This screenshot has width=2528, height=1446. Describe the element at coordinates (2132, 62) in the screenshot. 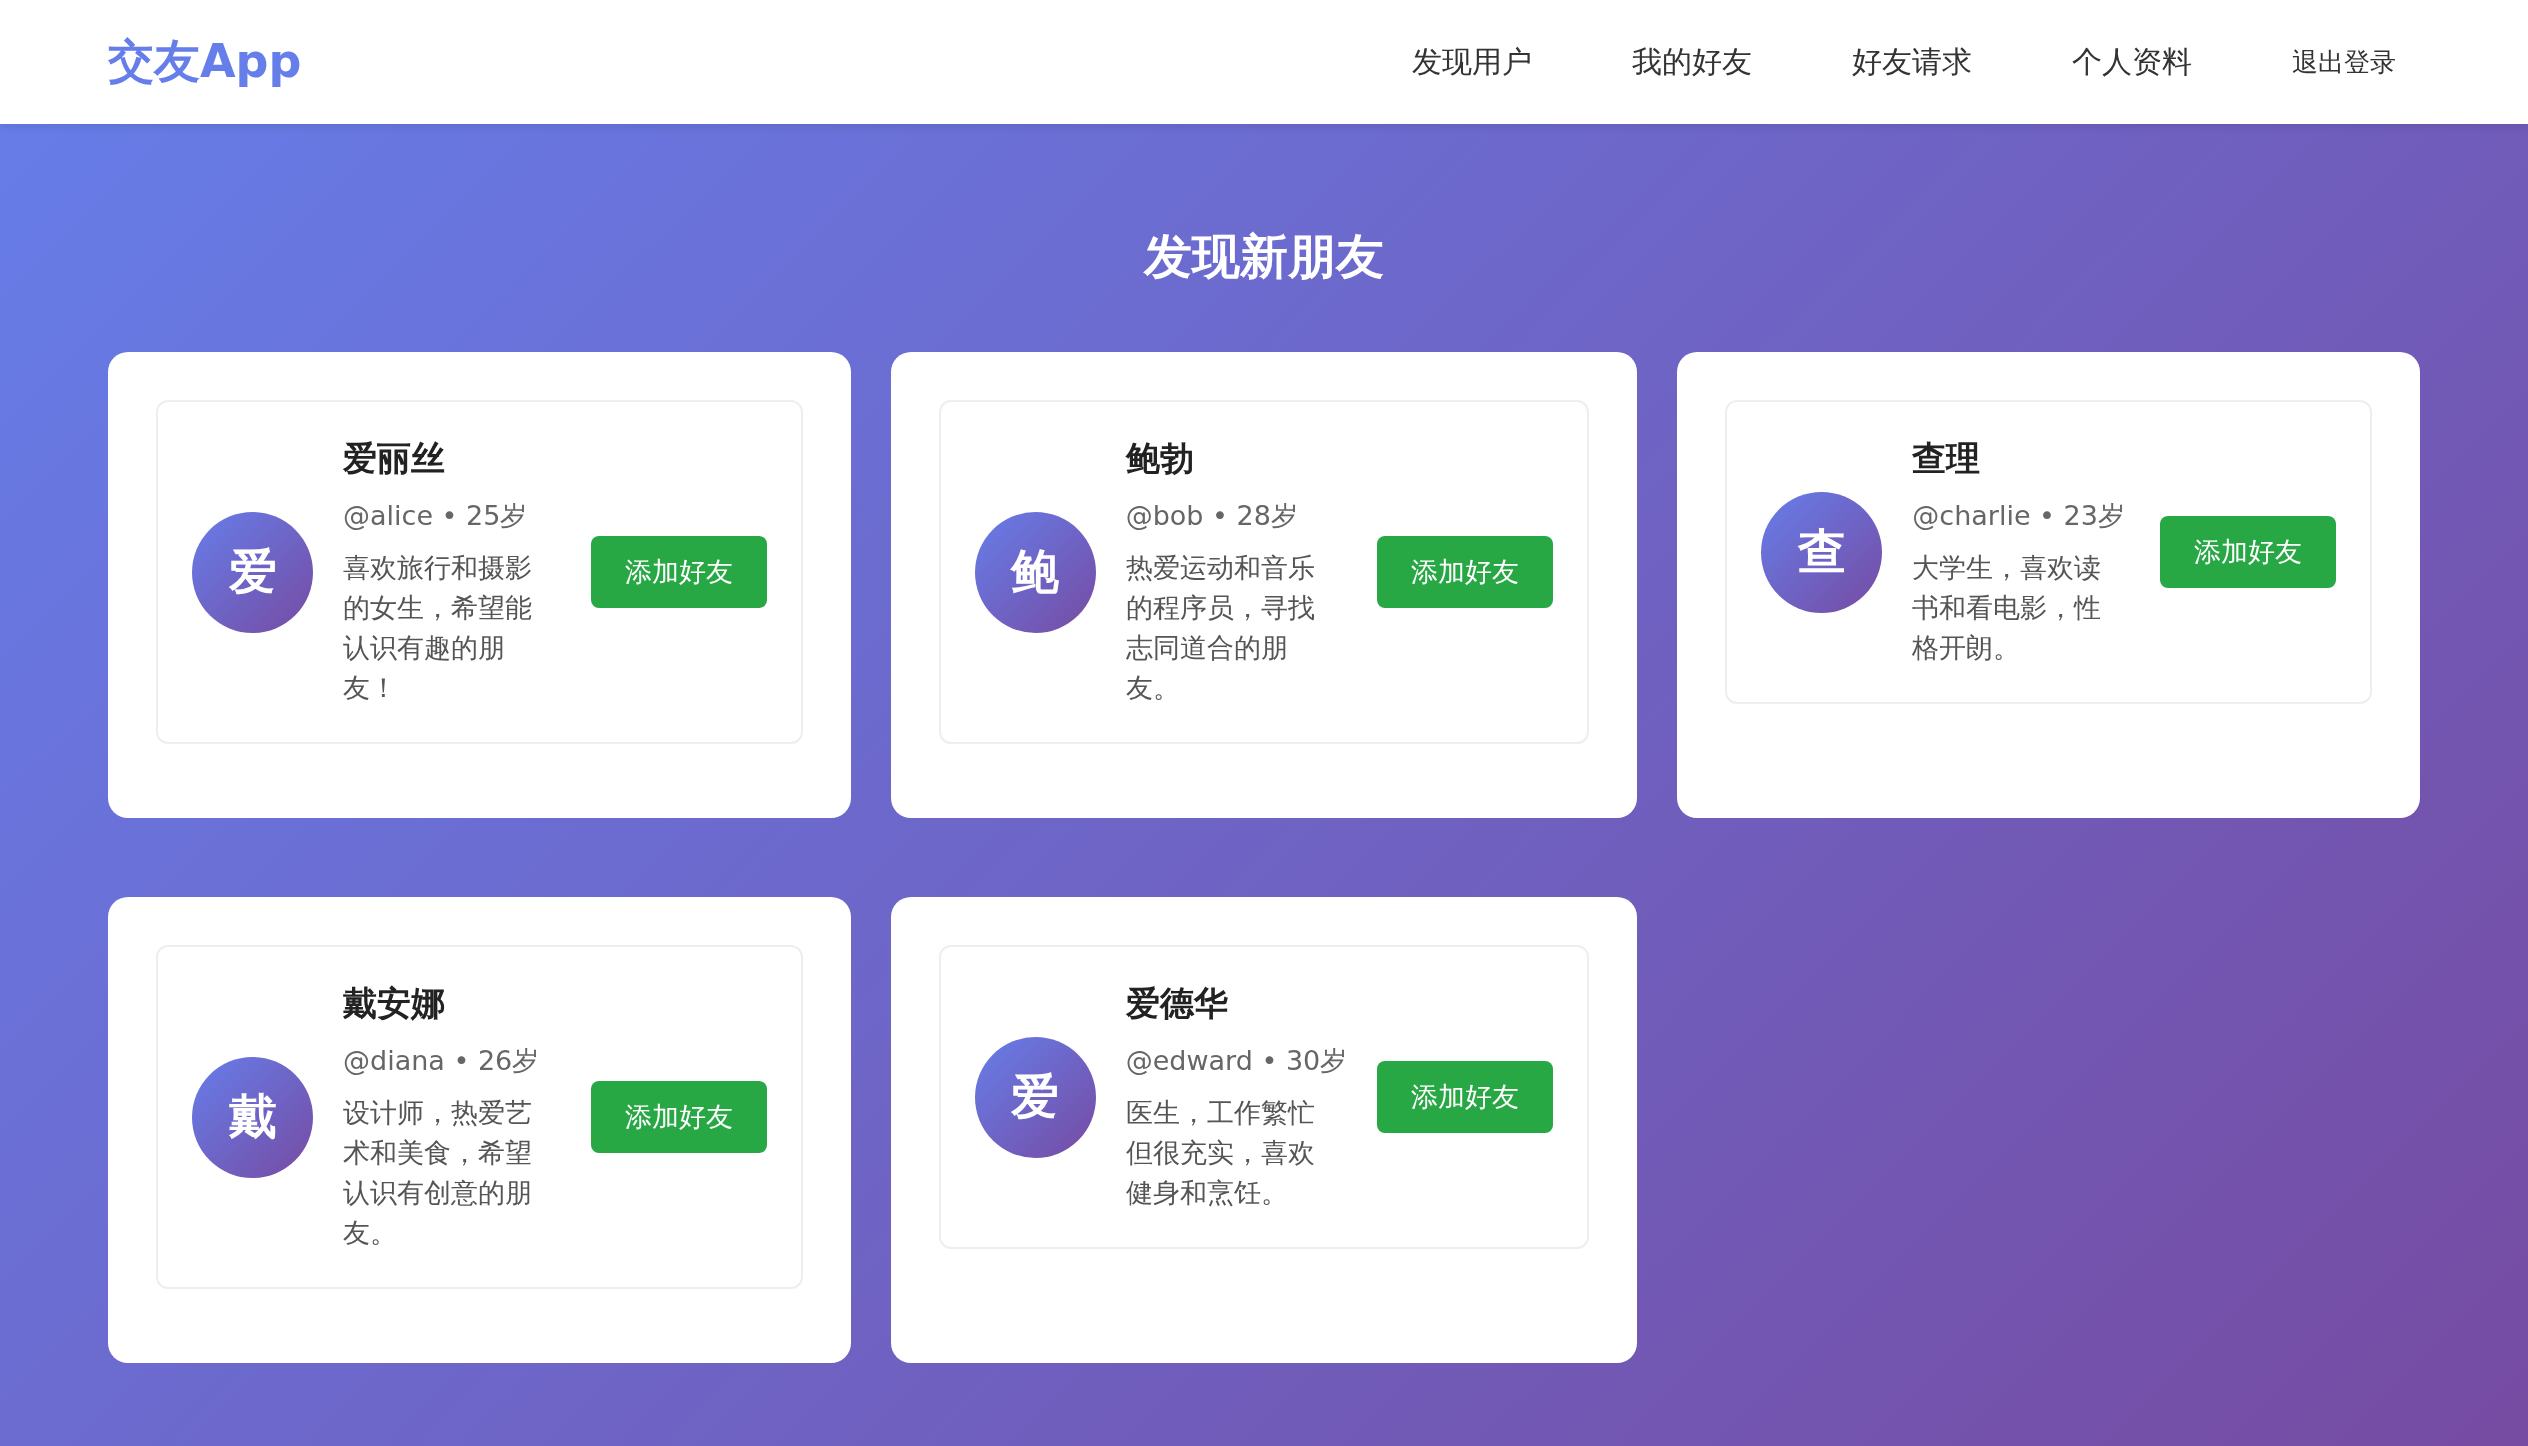

I see `nav-link: 个人资料` at that location.